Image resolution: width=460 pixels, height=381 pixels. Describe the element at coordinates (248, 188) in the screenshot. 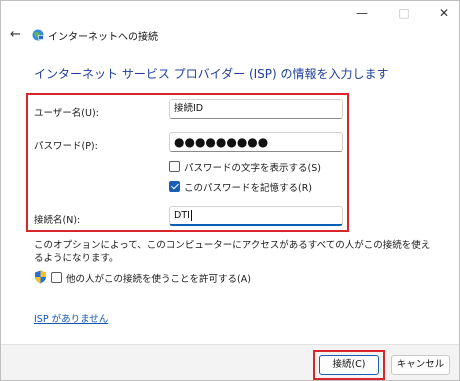

I see `remember-password-label: このパスワードを記憶する(R)` at that location.